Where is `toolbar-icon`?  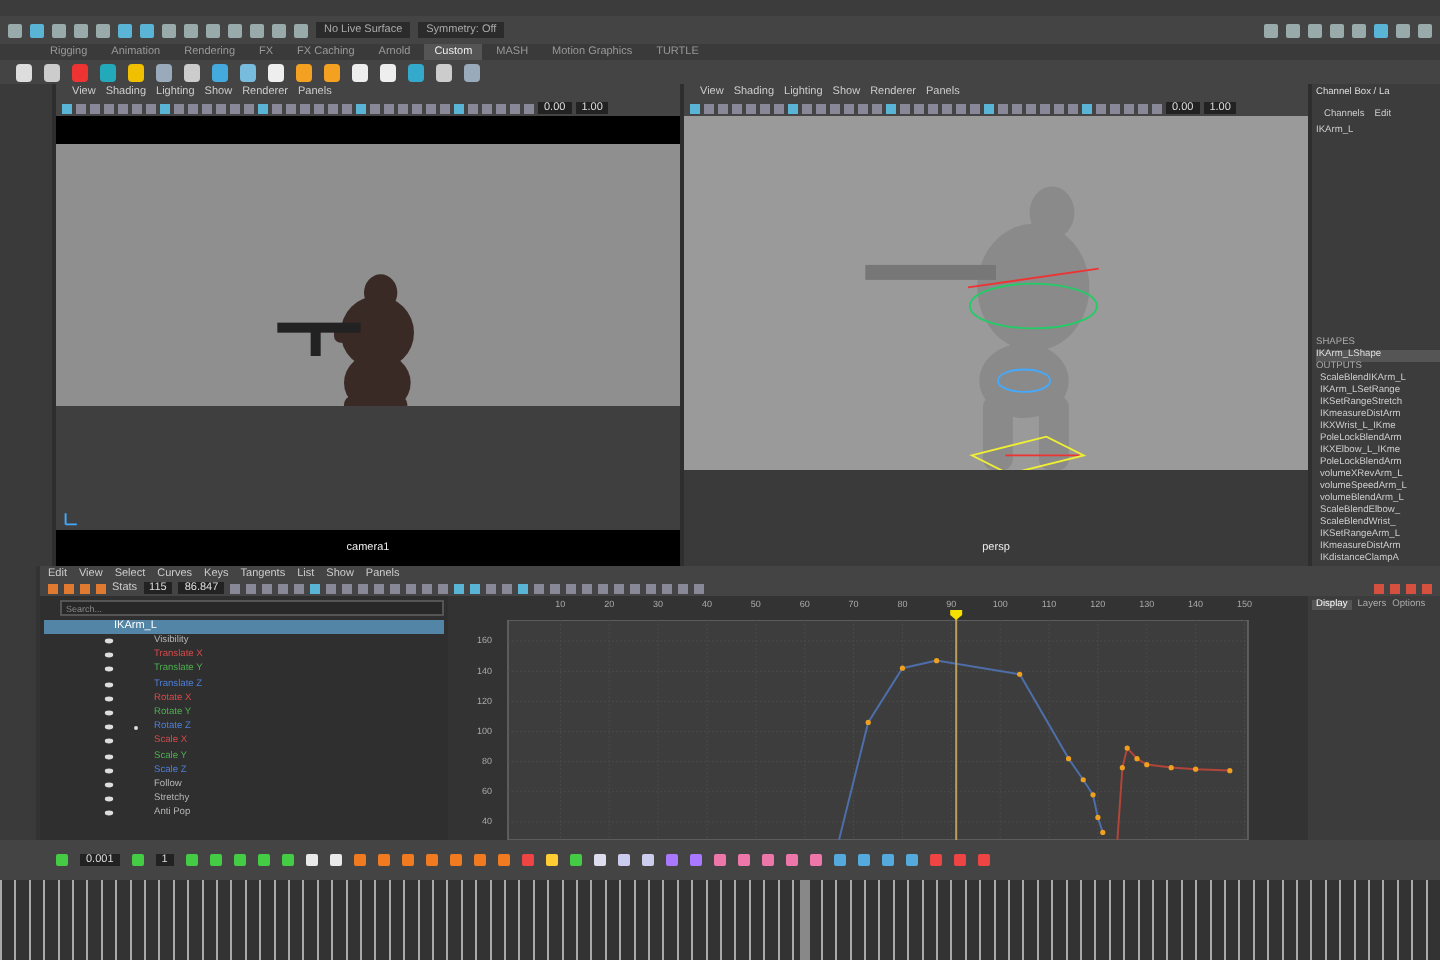
toolbar-icon is located at coordinates (137, 860).